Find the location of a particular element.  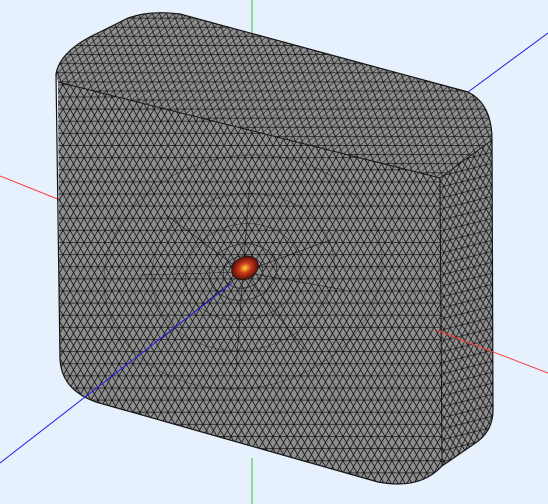

model-side-face is located at coordinates (466, 303).